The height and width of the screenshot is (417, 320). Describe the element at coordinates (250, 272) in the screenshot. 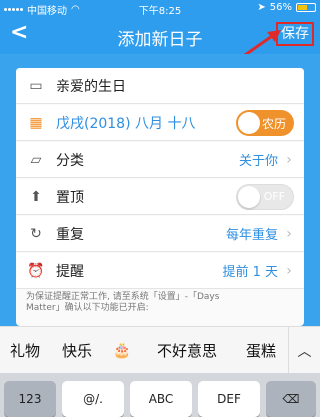

I see `reminder-value: 提前 1 天` at that location.